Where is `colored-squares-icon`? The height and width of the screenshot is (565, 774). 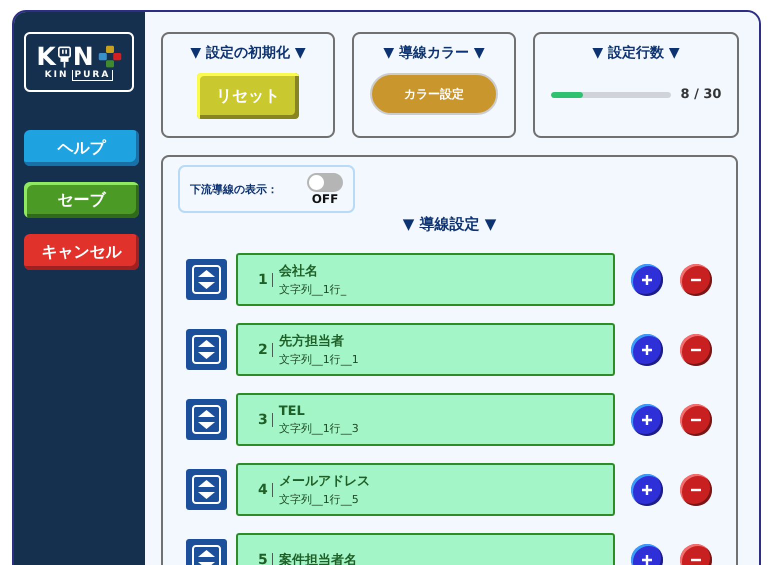 colored-squares-icon is located at coordinates (110, 56).